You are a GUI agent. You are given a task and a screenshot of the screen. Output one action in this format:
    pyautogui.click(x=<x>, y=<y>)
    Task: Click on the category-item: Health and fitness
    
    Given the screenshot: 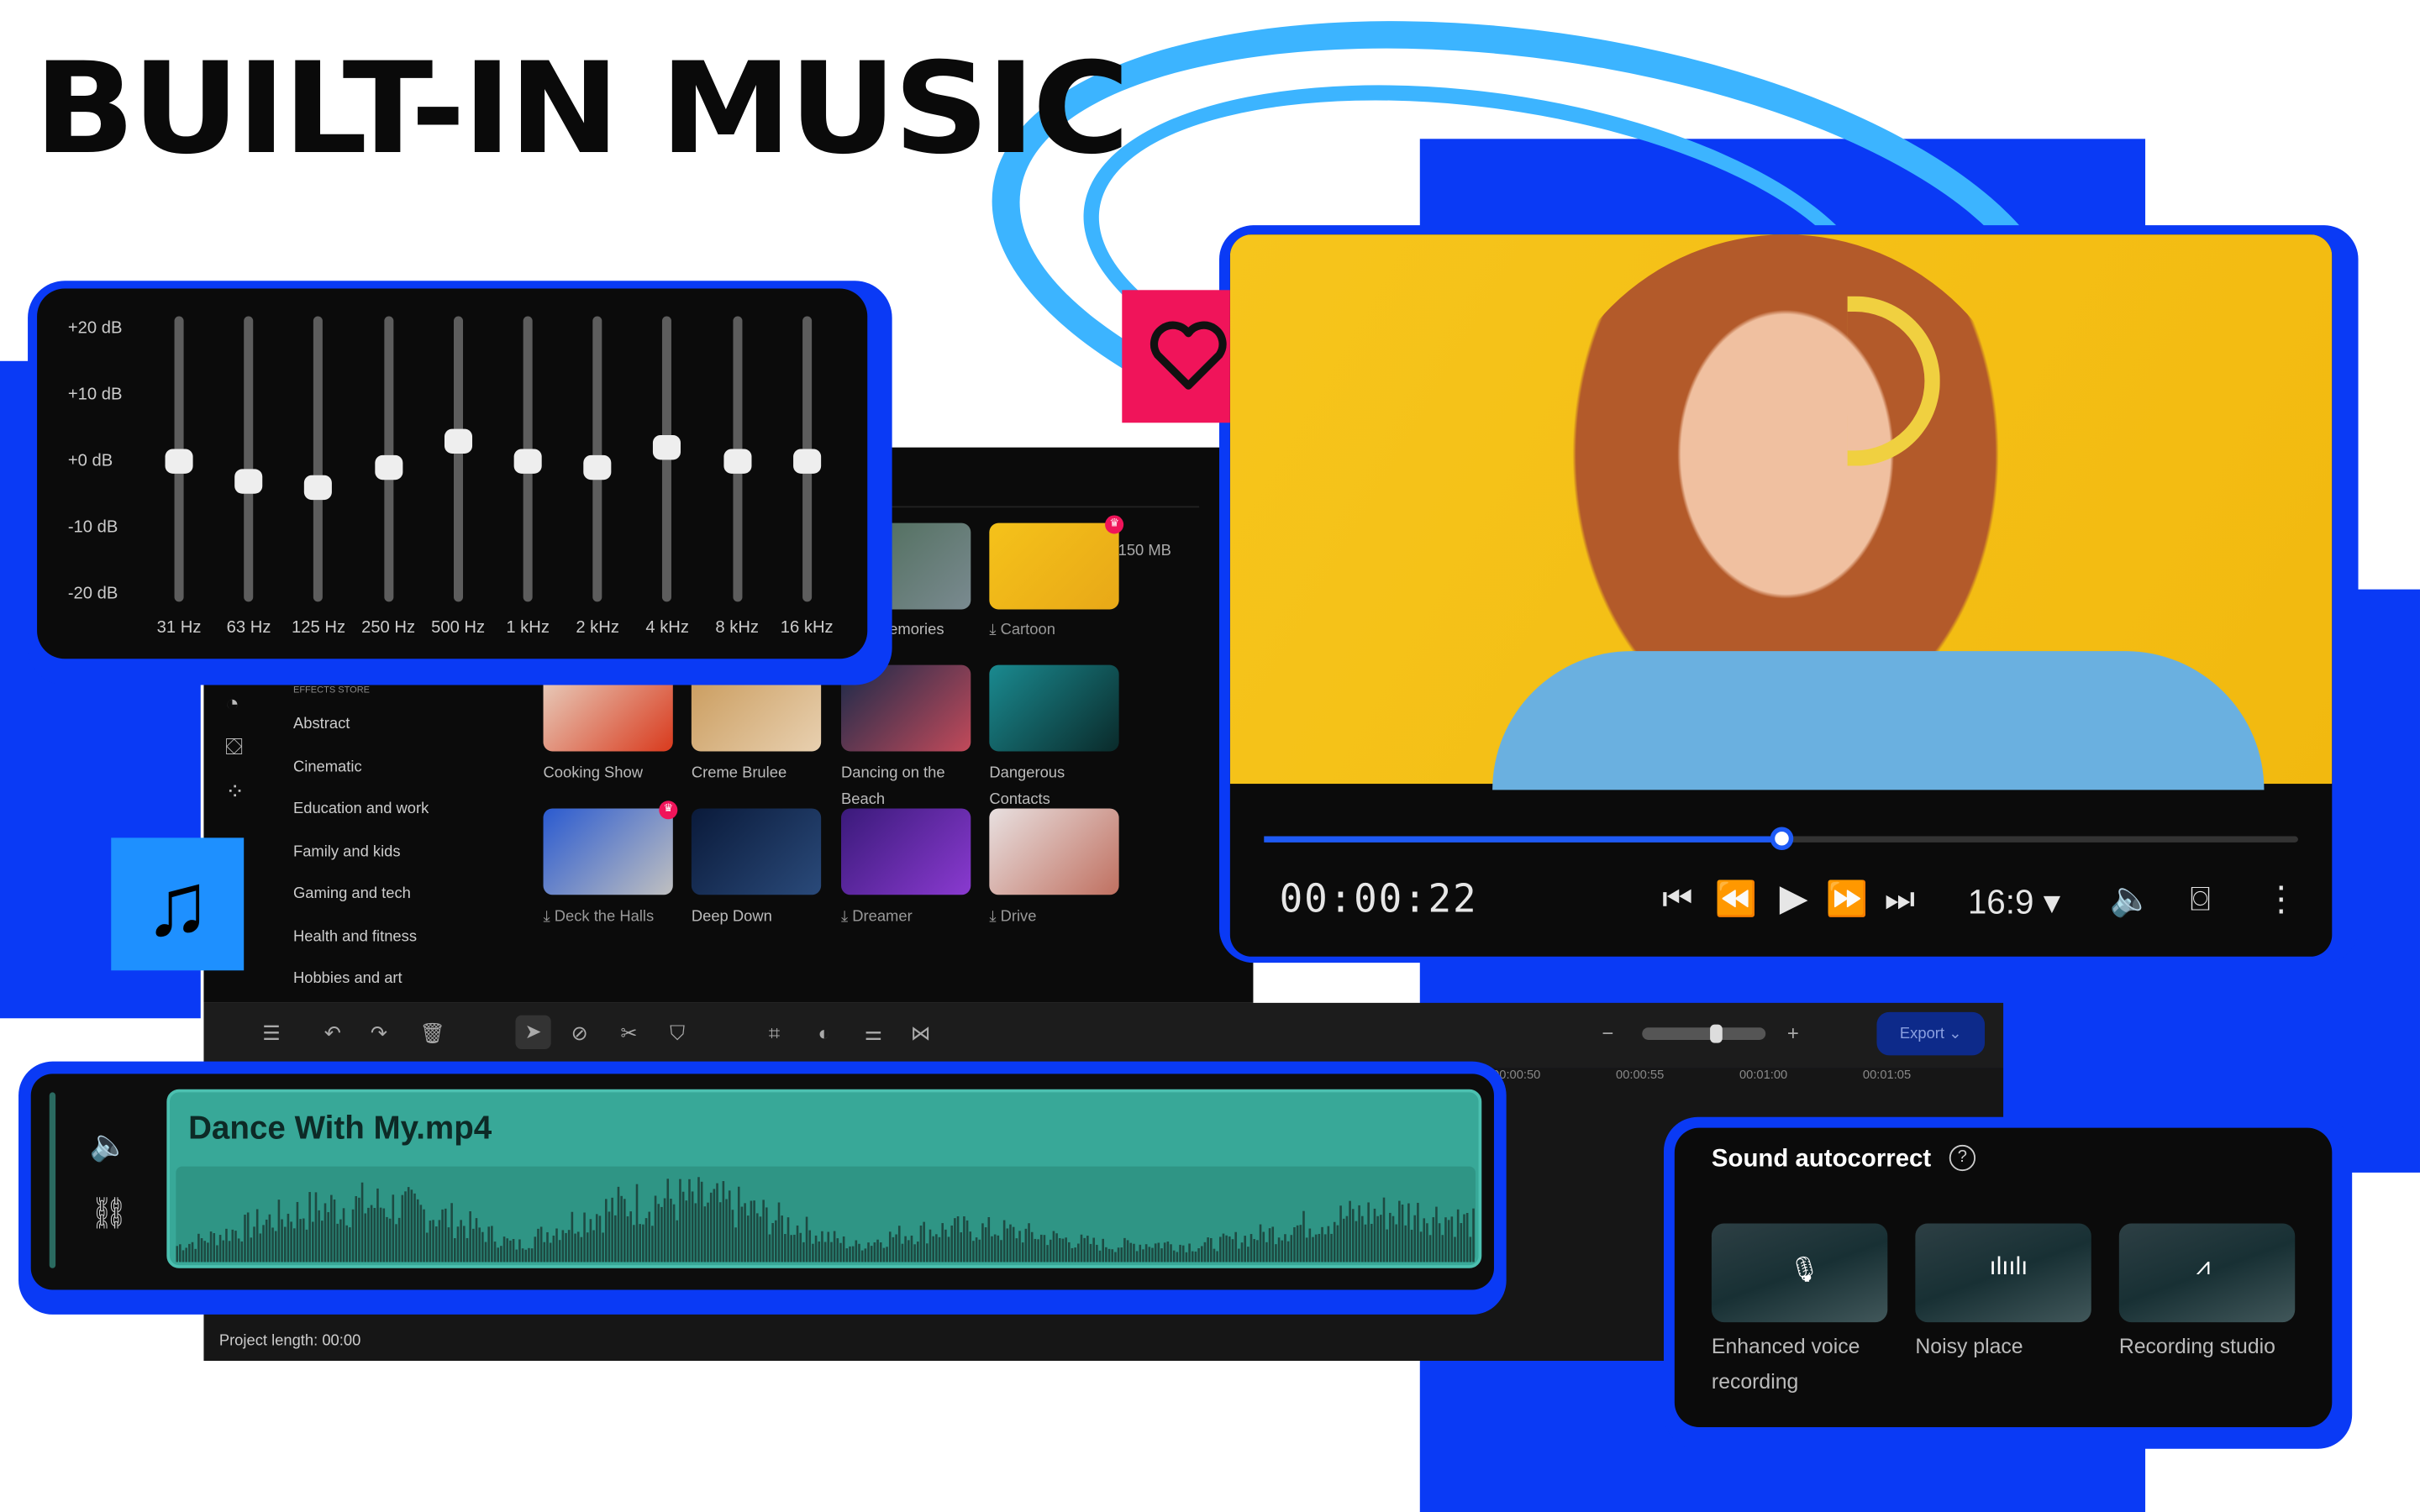 What is the action you would take?
    pyautogui.click(x=355, y=936)
    